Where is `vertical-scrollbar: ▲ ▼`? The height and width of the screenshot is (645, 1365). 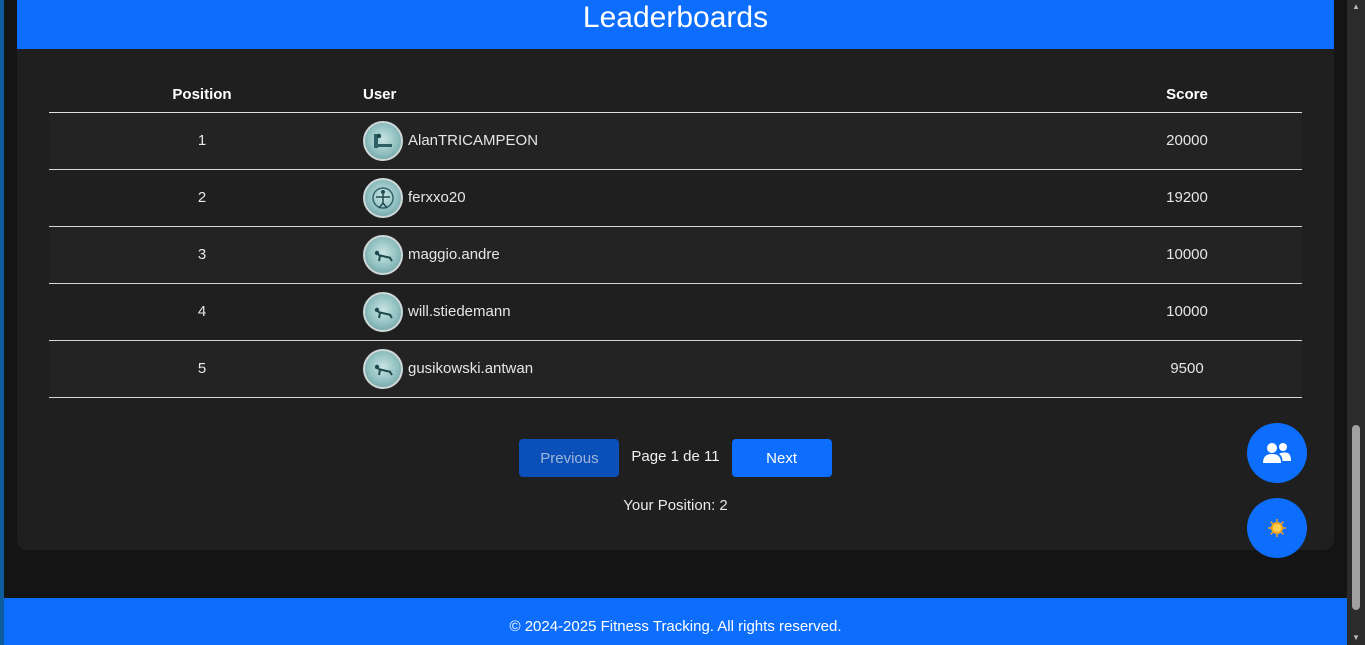
vertical-scrollbar: ▲ ▼ is located at coordinates (1356, 322).